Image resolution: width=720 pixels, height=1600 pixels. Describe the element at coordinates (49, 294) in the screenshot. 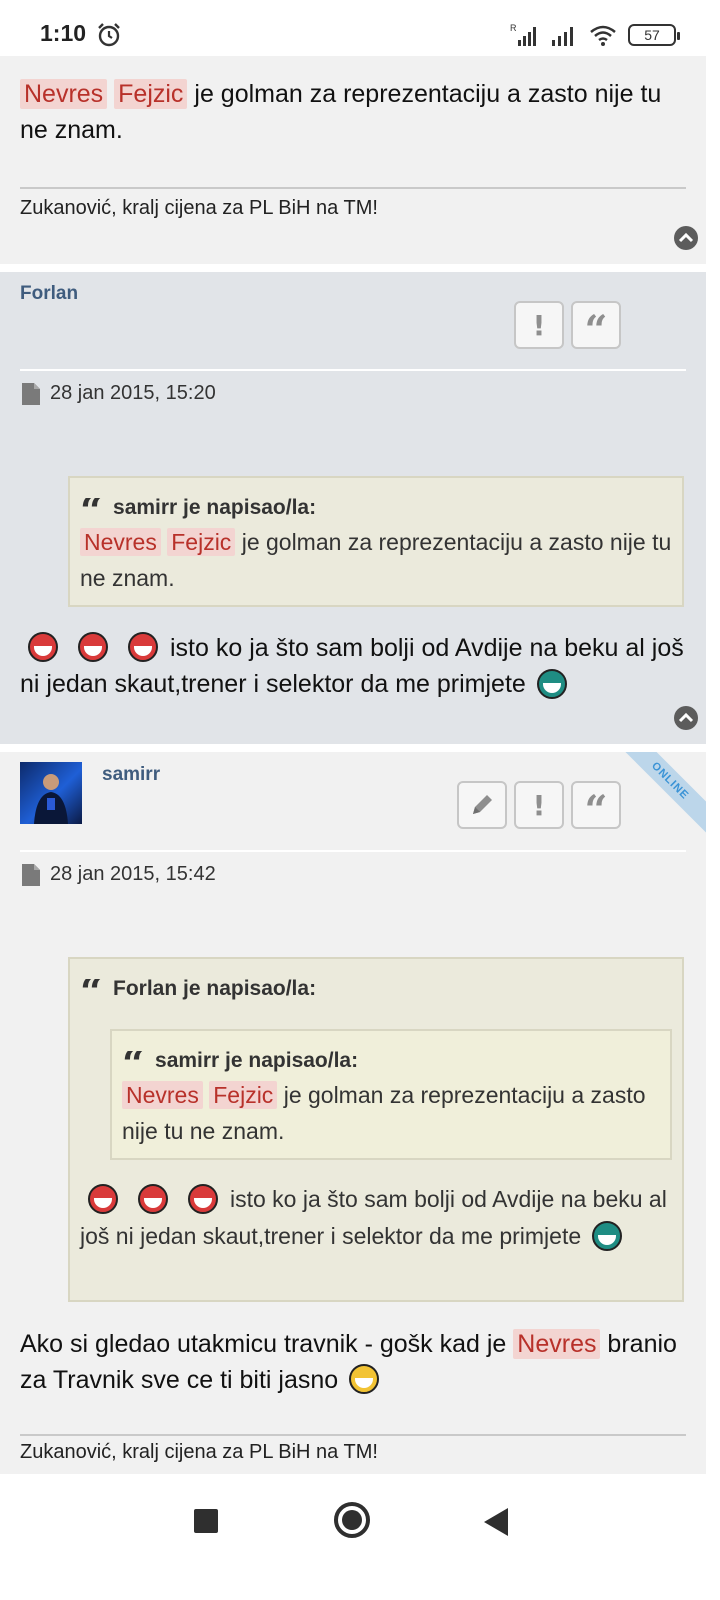

I see `post-author: Forlan` at that location.